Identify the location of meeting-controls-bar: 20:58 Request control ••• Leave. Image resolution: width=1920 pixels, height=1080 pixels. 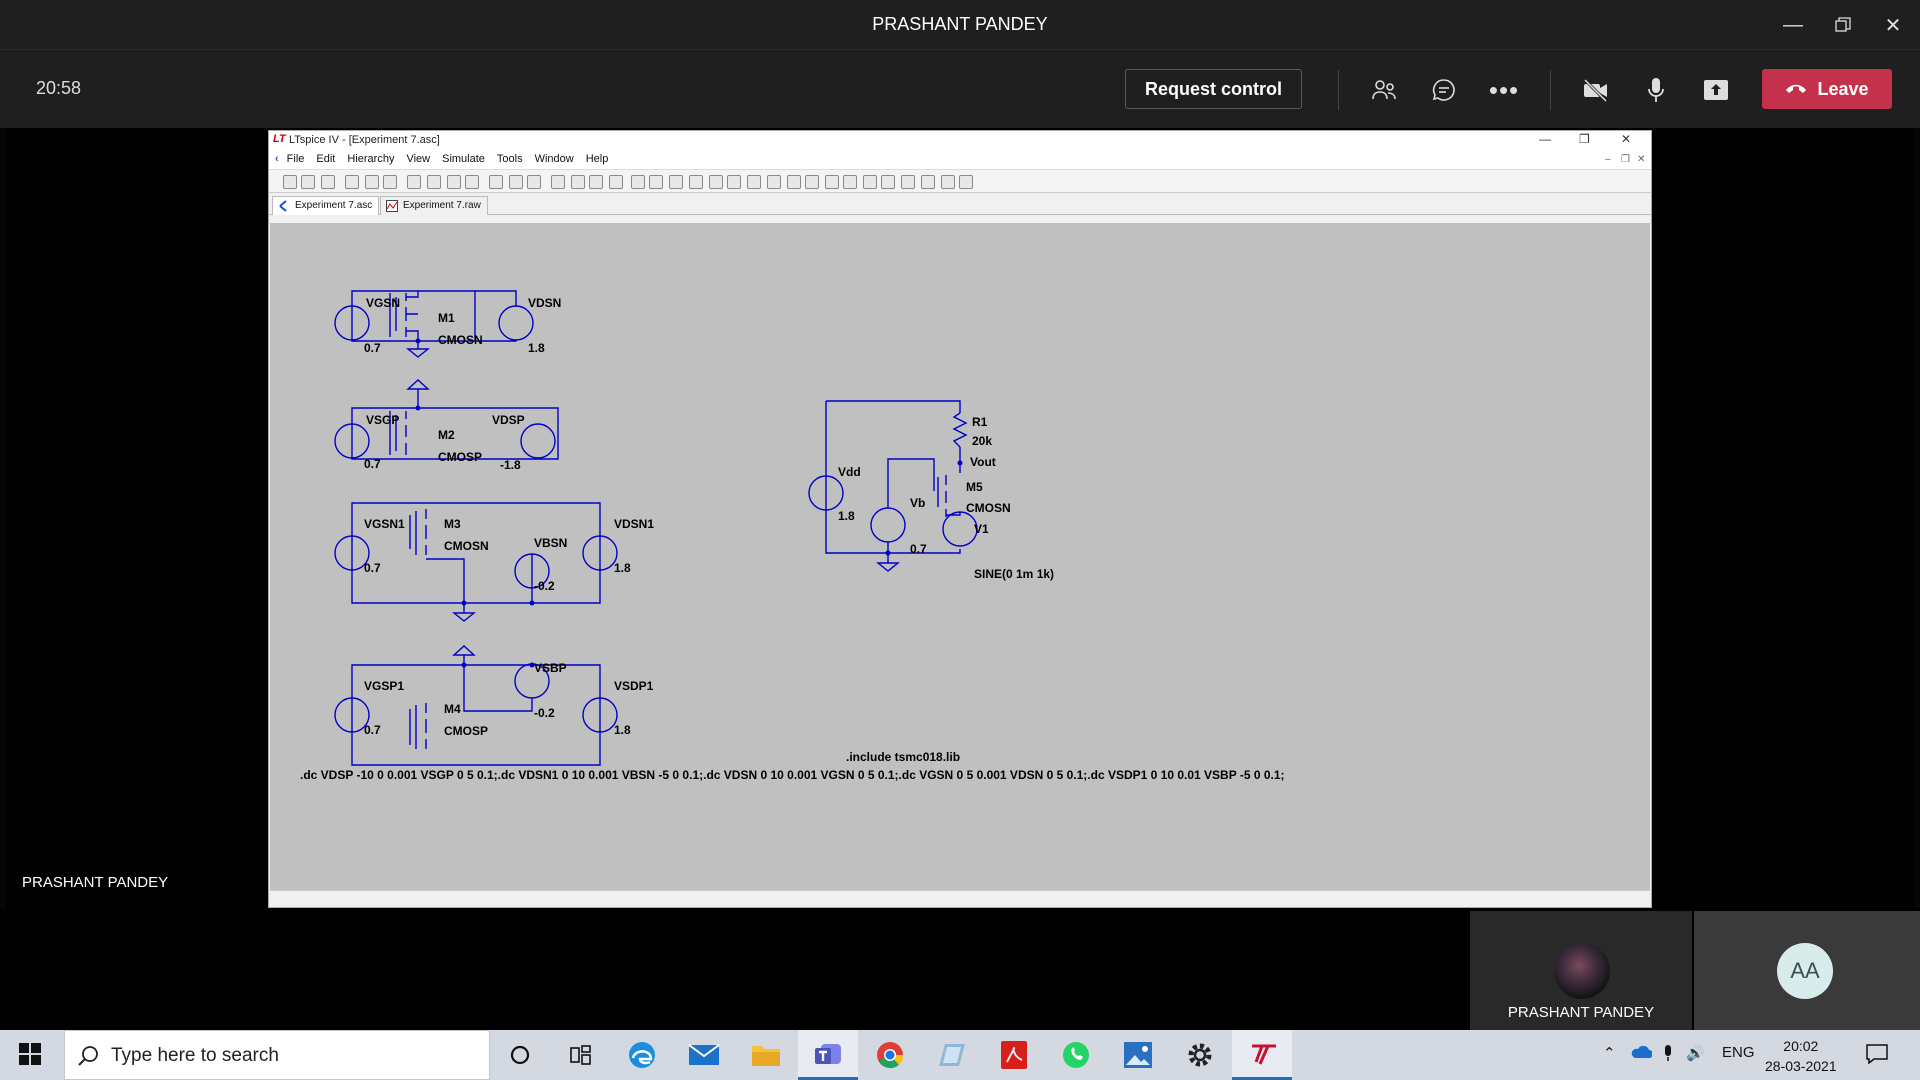
(960, 89).